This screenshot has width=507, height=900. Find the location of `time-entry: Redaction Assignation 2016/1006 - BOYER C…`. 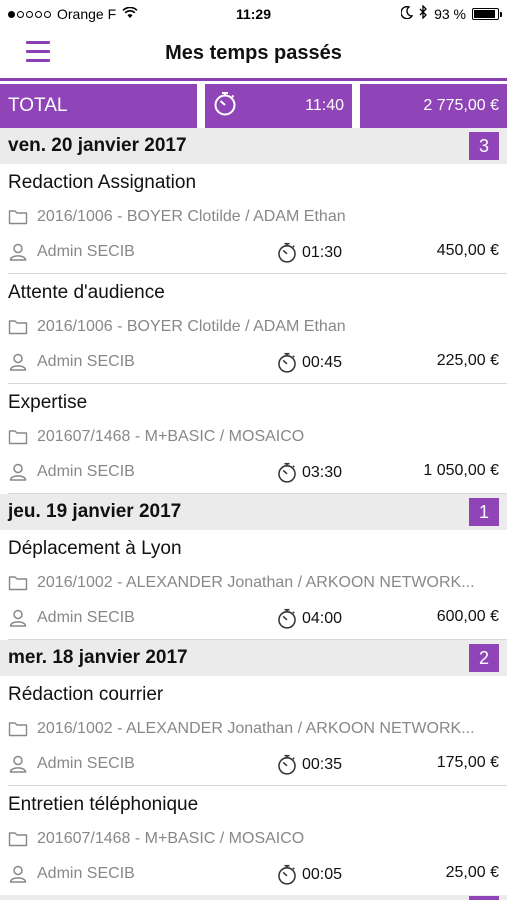

time-entry: Redaction Assignation 2016/1006 - BOYER C… is located at coordinates (253, 219).